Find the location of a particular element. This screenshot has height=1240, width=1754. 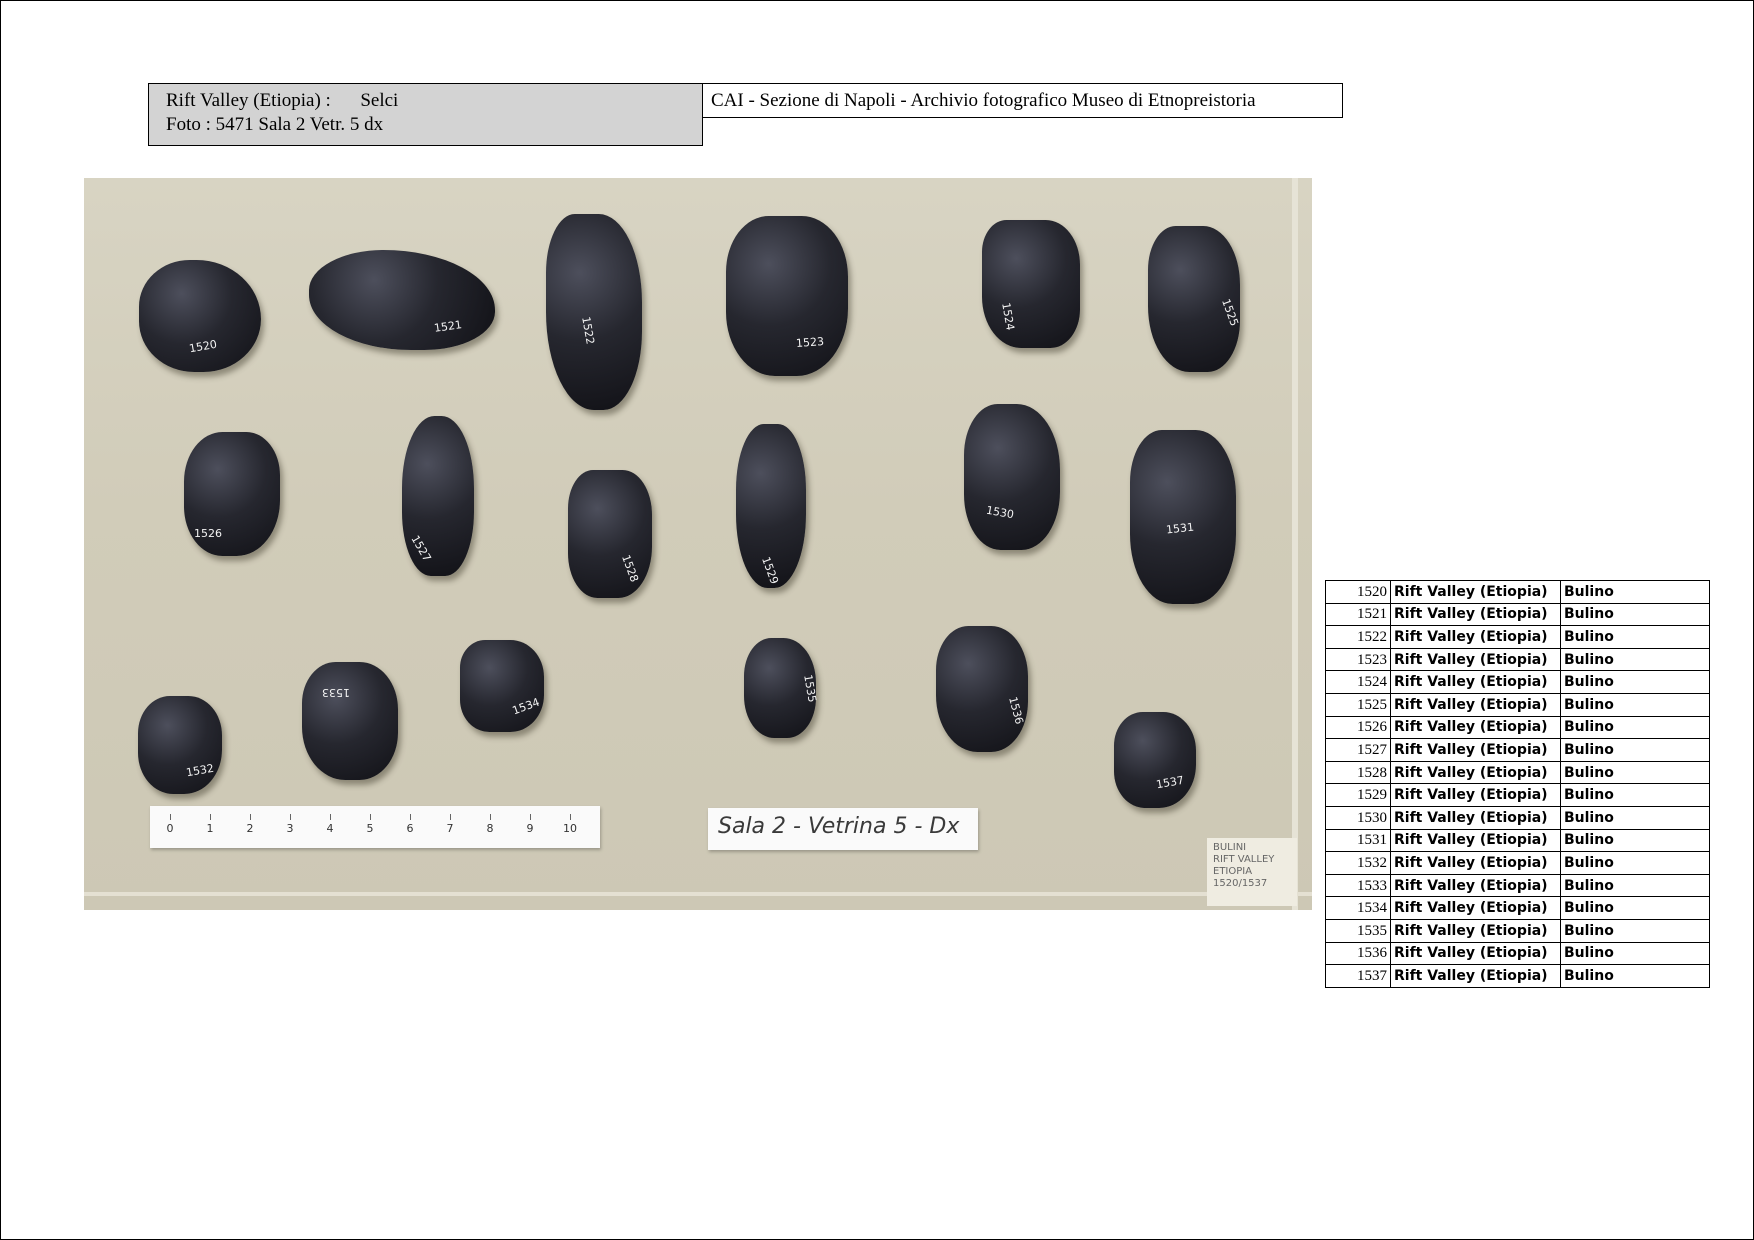

table-row: 1530 Rift Valley (Etiopia) Bulino is located at coordinates (1517, 817).